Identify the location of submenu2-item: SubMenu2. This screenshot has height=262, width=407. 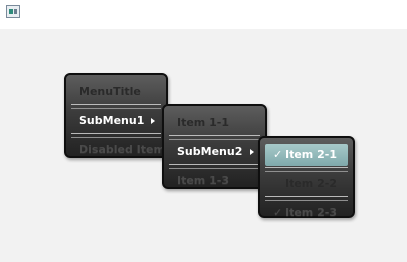
(214, 152).